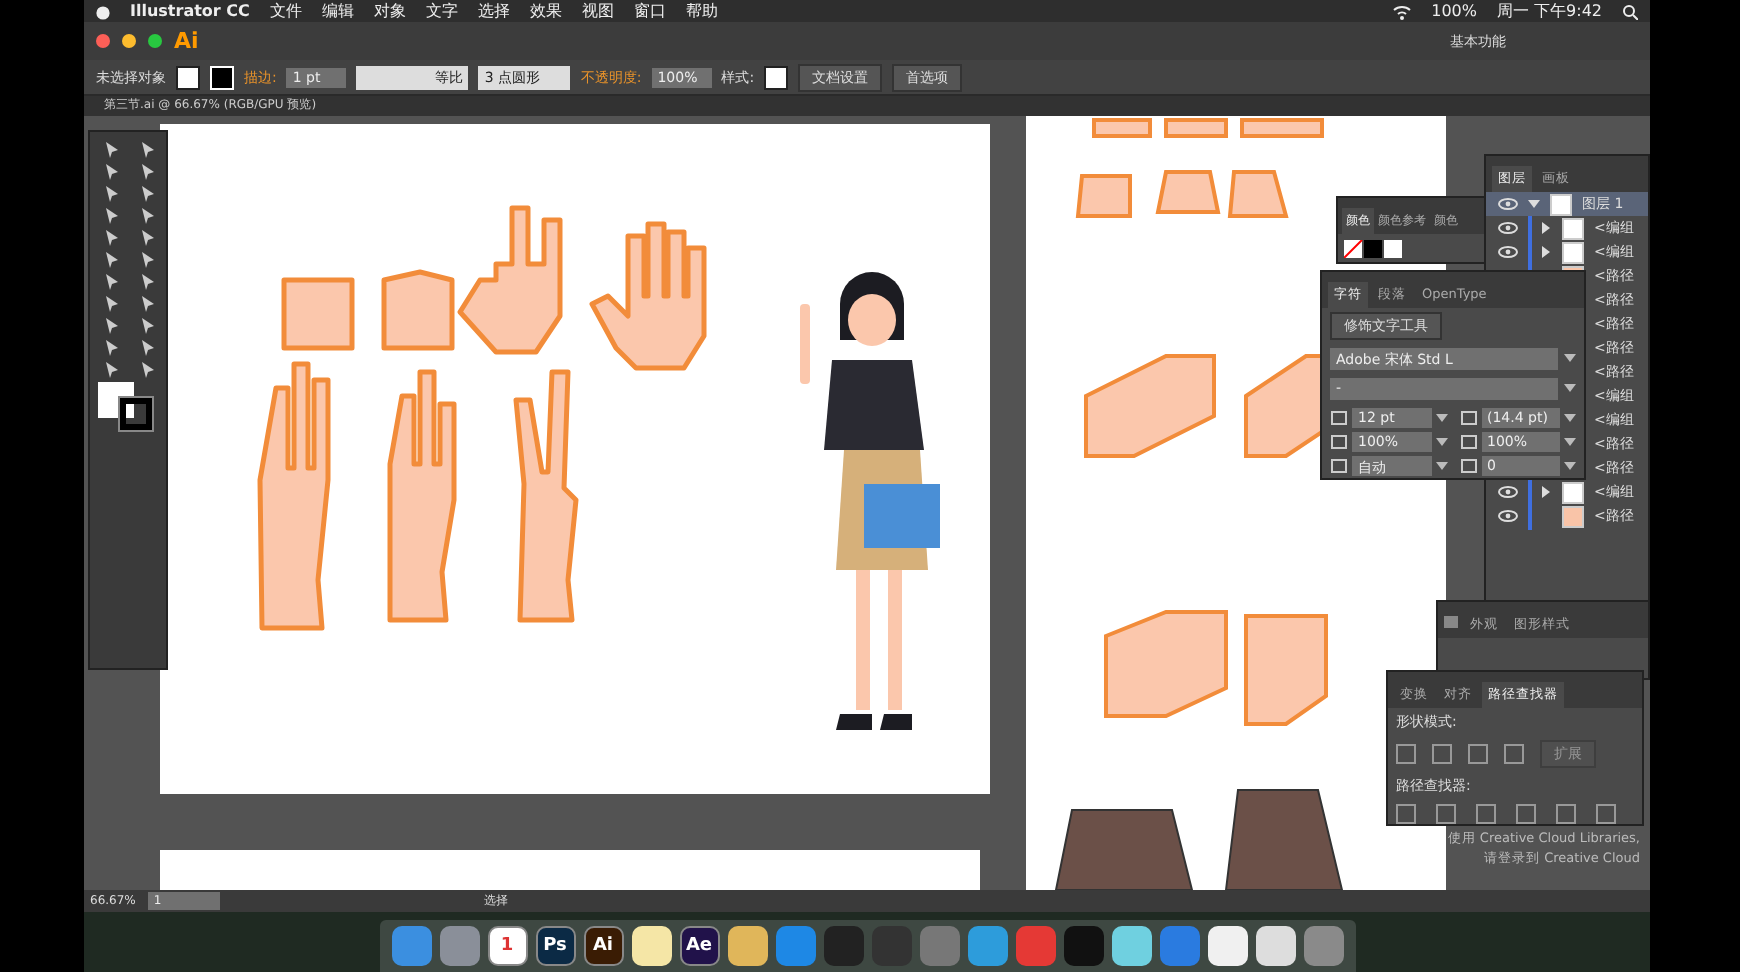 The image size is (1740, 972). What do you see at coordinates (155, 41) in the screenshot?
I see `zoom-icon` at bounding box center [155, 41].